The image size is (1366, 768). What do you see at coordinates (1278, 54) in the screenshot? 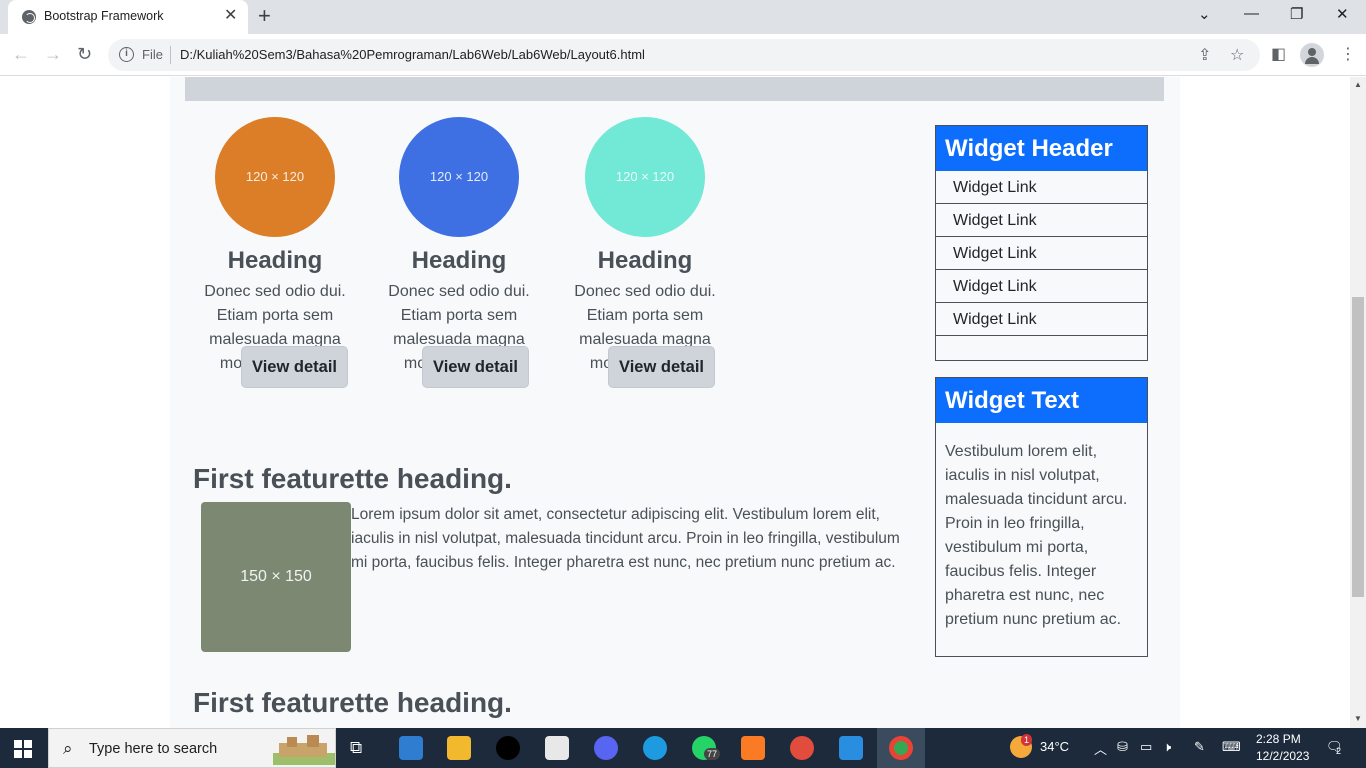
I see `side-panel-icon: ◧` at bounding box center [1278, 54].